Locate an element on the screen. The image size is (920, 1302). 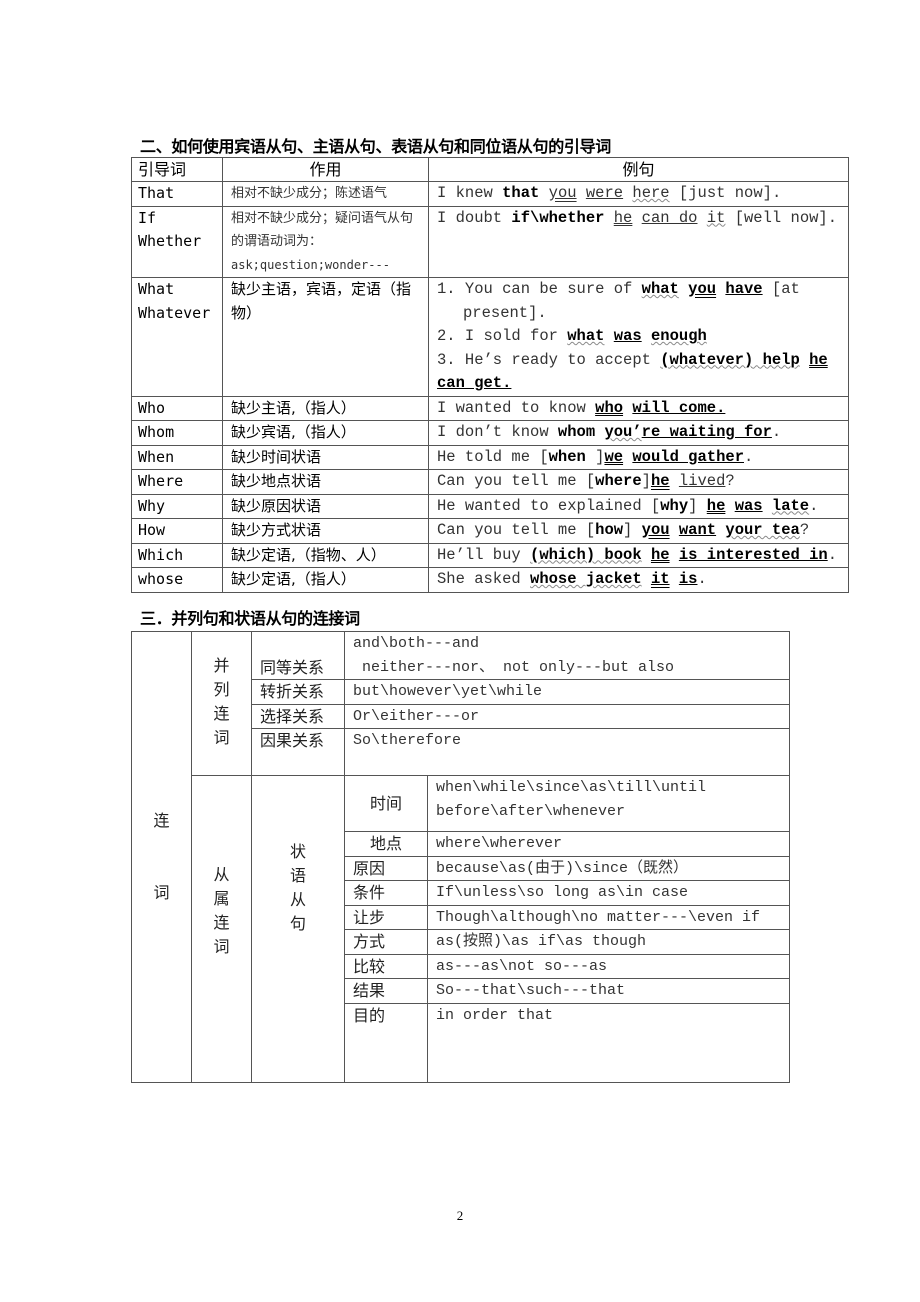
usage-cell: 缺少主语，宾语，定语（指物） is located at coordinates (325, 337).